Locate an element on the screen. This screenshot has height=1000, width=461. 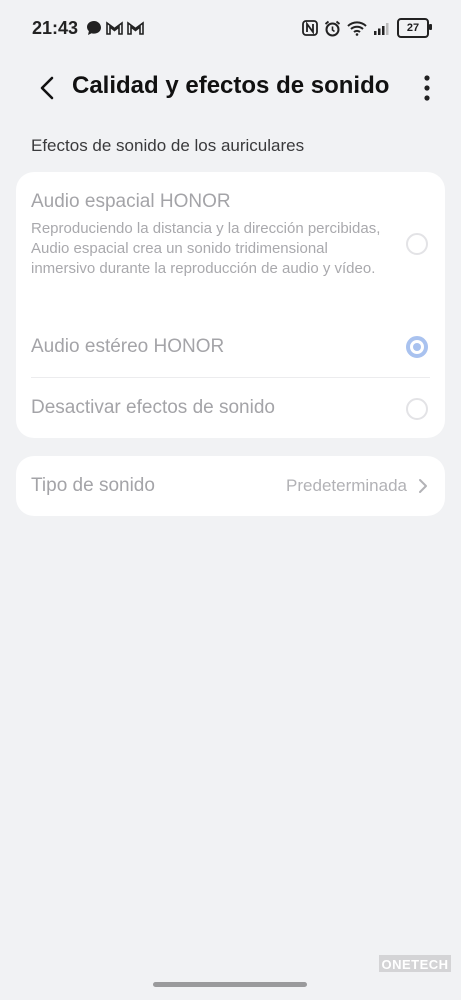
home-gesture-bar is located at coordinates (230, 984).